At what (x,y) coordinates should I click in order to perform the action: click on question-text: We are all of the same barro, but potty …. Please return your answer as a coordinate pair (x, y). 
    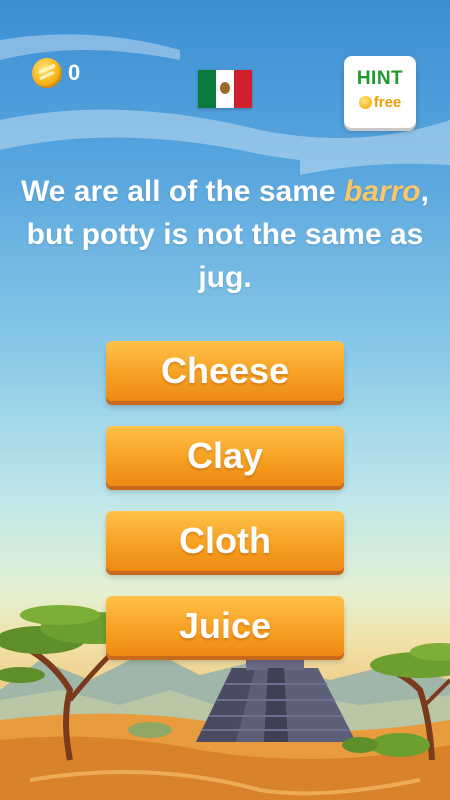
    Looking at the image, I should click on (225, 234).